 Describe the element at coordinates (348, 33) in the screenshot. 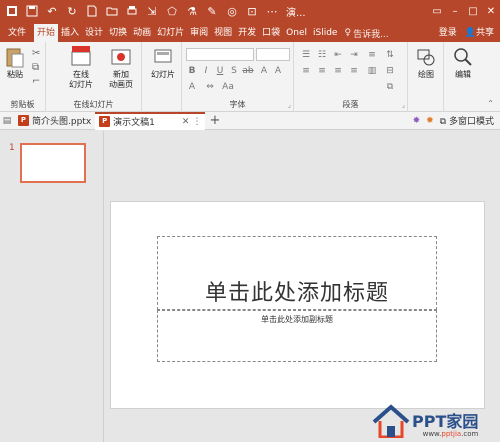

I see `lightbulb-icon: ♀` at that location.